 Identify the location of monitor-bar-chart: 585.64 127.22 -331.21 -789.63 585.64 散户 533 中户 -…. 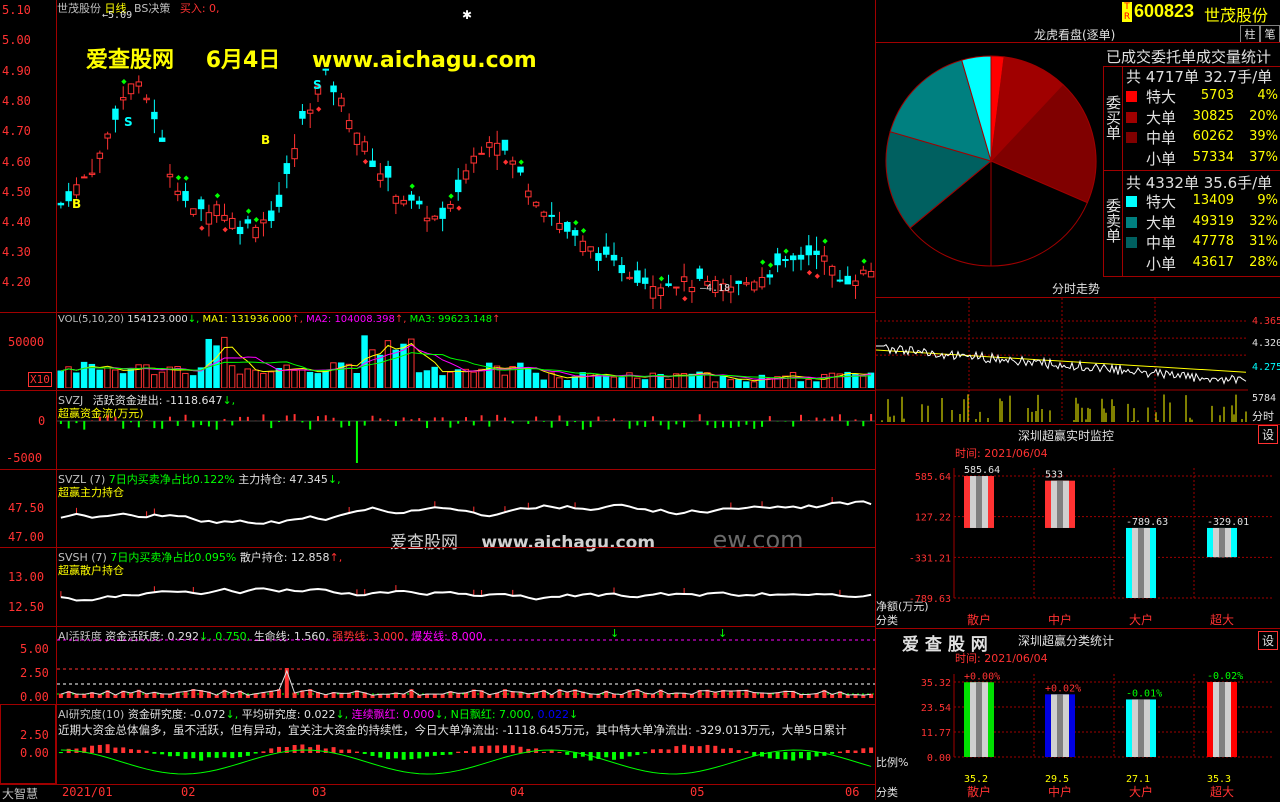
(1078, 543).